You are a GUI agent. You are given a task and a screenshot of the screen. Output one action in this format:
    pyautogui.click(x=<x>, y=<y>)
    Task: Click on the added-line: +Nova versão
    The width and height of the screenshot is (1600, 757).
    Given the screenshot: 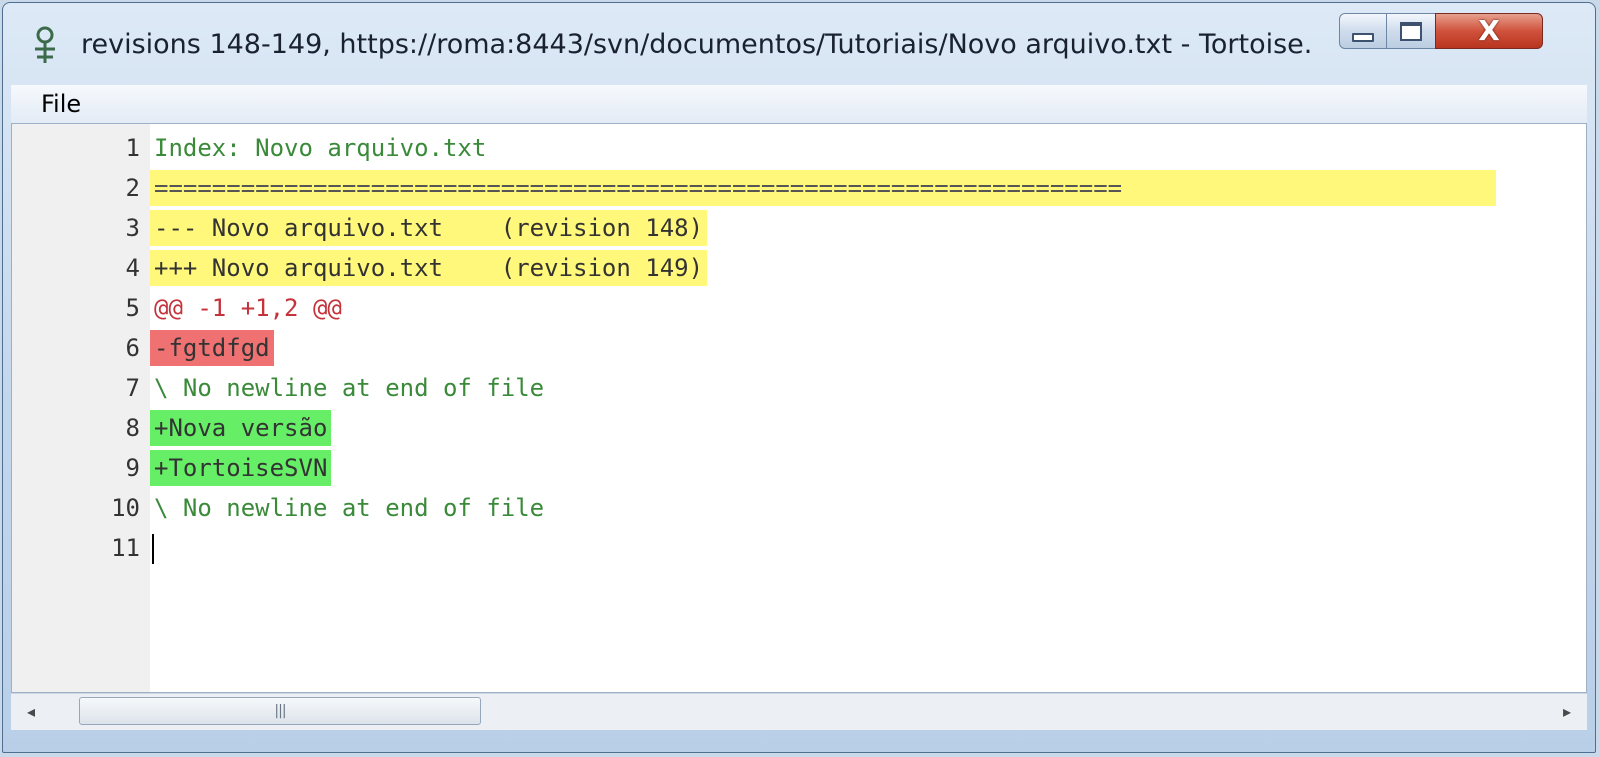 What is the action you would take?
    pyautogui.click(x=241, y=428)
    